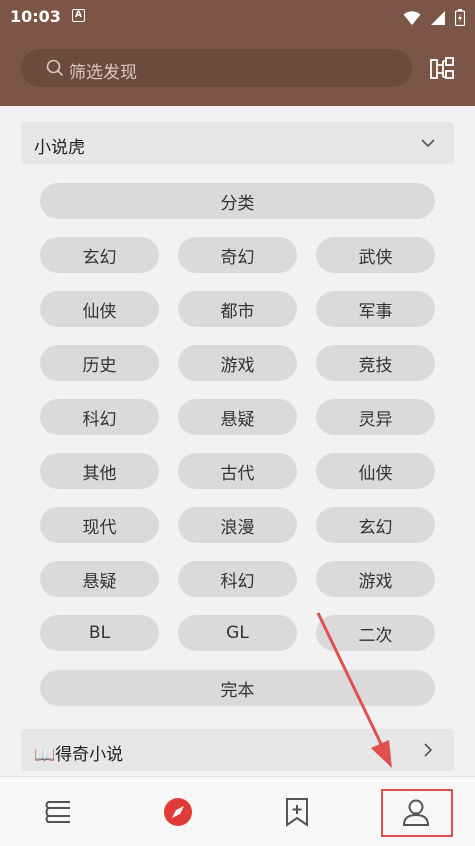 Image resolution: width=475 pixels, height=846 pixels. I want to click on chevron-down-icon, so click(428, 143).